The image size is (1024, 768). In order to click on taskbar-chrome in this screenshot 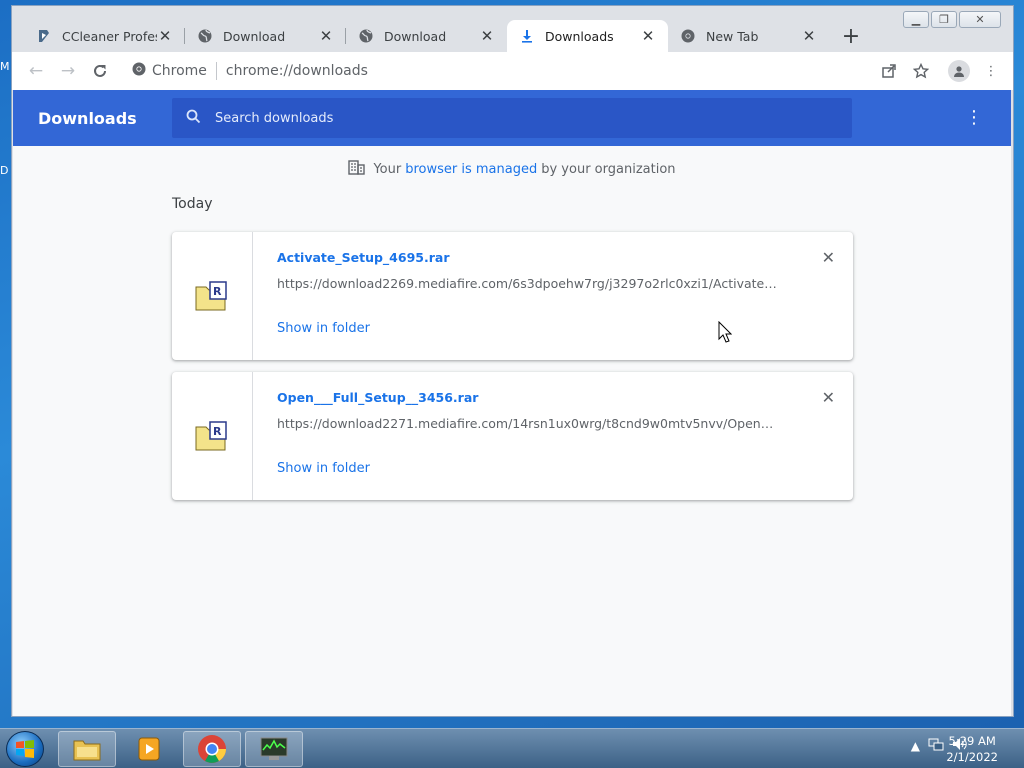, I will do `click(212, 749)`.